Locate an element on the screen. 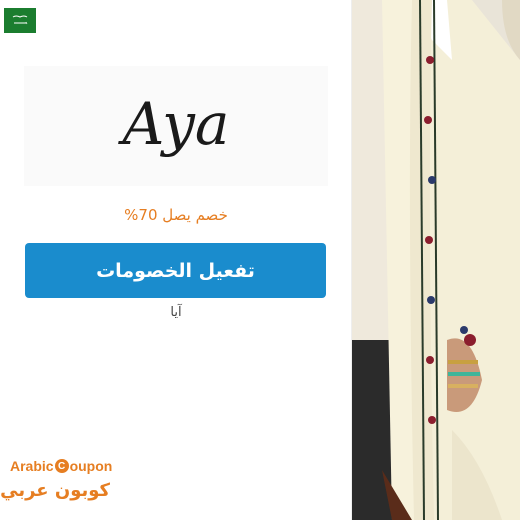 The image size is (520, 520). discount-text: خصم يصل 70% is located at coordinates (176, 215).